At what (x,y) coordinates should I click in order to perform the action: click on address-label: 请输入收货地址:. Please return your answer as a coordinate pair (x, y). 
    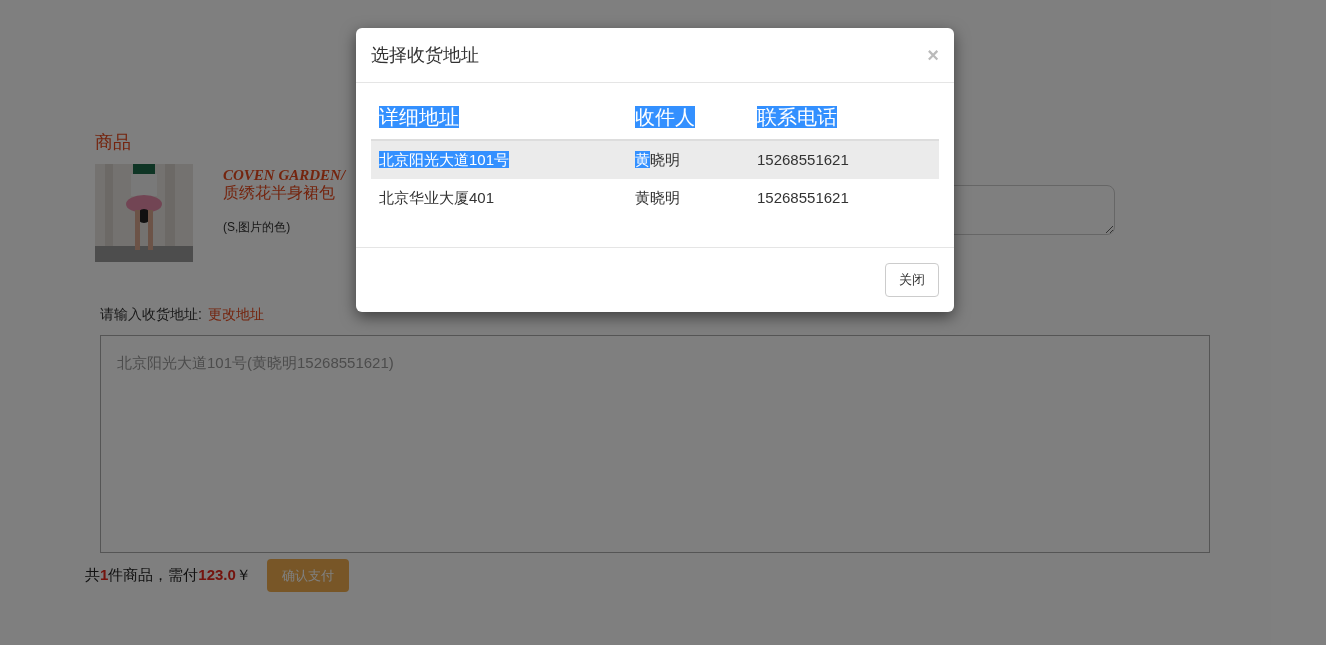
    Looking at the image, I should click on (151, 314).